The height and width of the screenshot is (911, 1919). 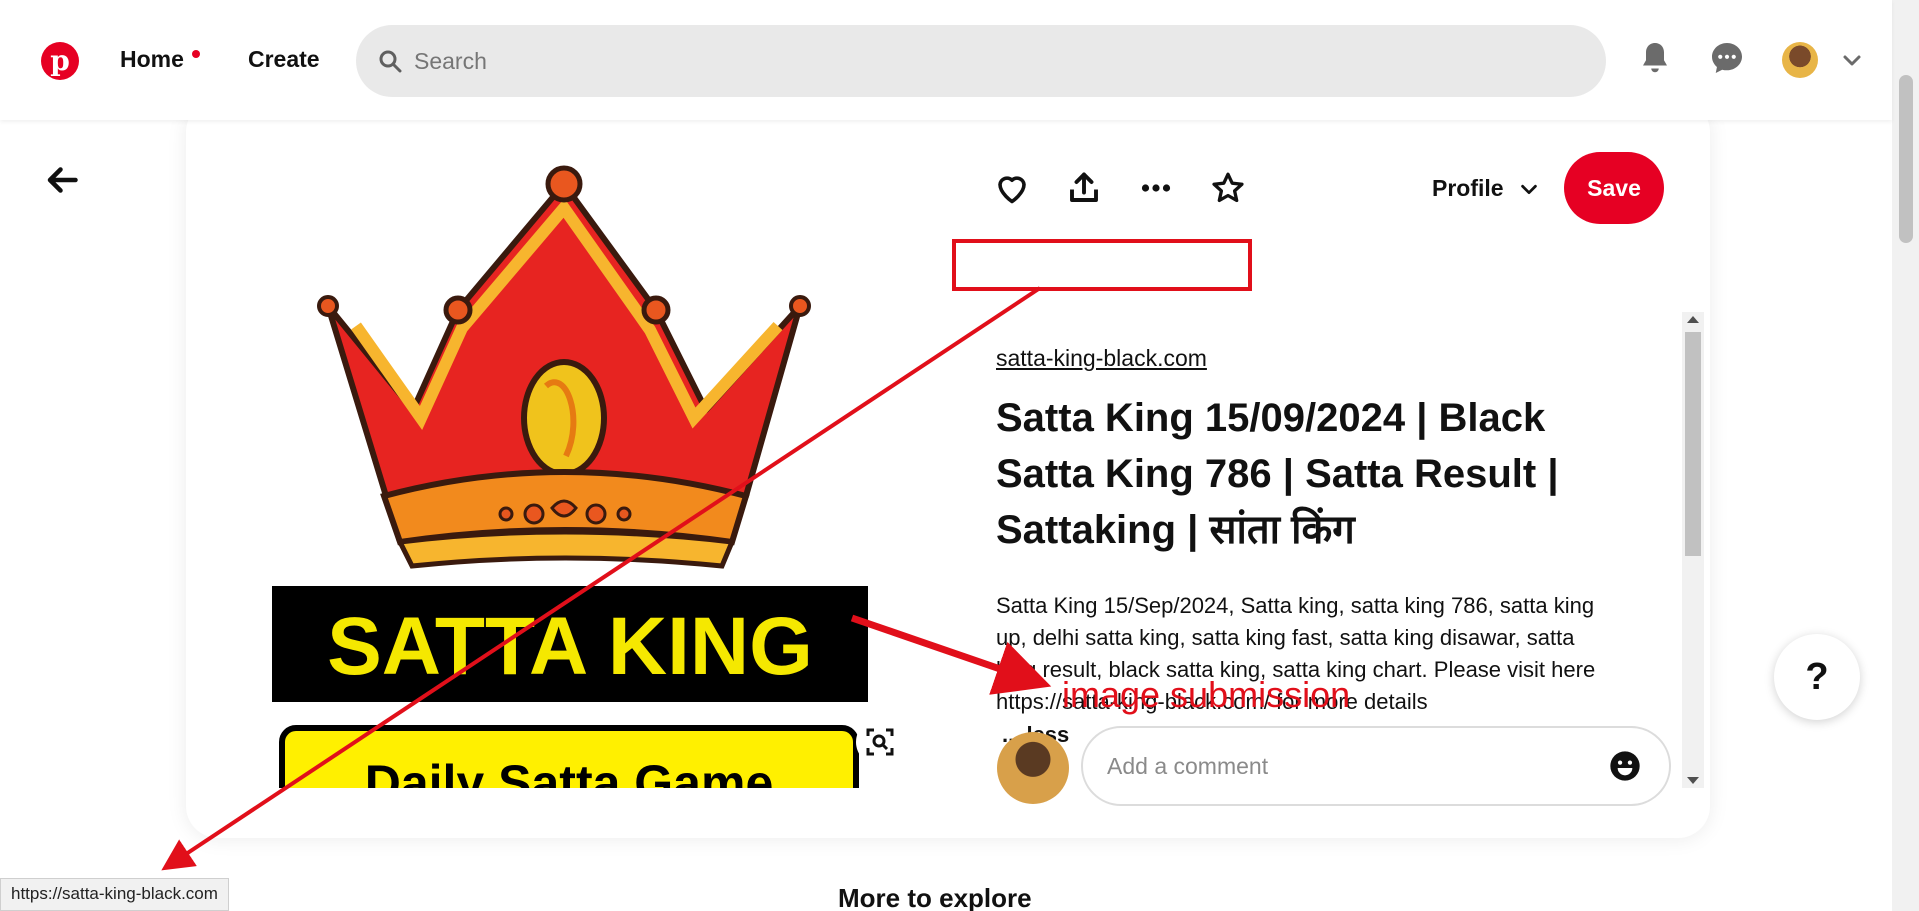 What do you see at coordinates (1614, 188) in the screenshot?
I see `save-button: Save` at bounding box center [1614, 188].